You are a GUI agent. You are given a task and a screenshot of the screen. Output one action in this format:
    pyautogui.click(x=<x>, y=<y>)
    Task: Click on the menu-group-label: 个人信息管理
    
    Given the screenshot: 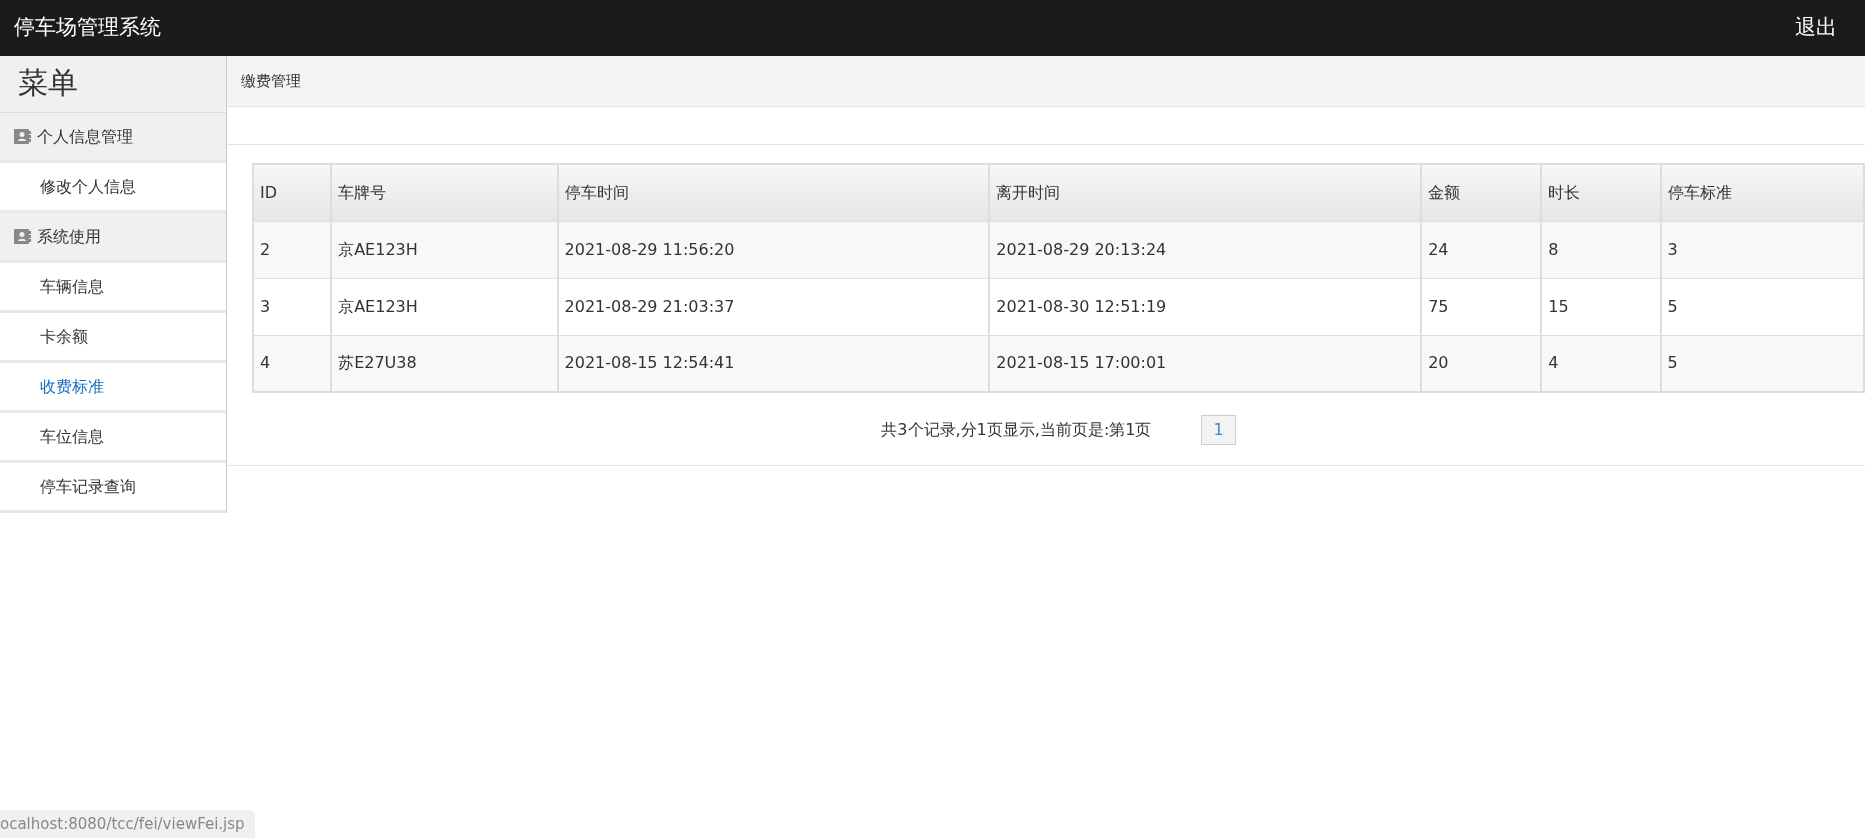 What is the action you would take?
    pyautogui.click(x=85, y=136)
    